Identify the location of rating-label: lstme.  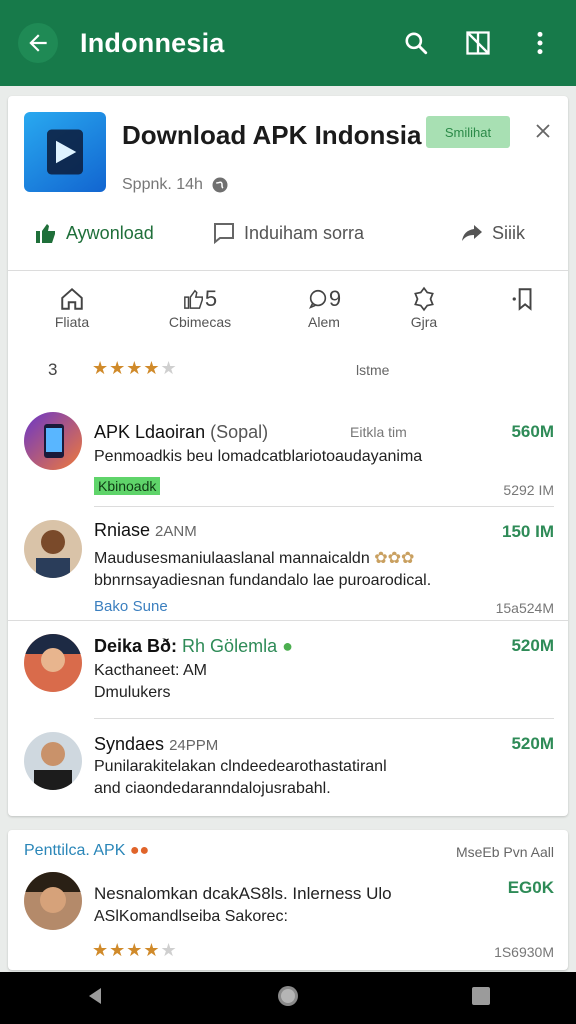
(373, 370).